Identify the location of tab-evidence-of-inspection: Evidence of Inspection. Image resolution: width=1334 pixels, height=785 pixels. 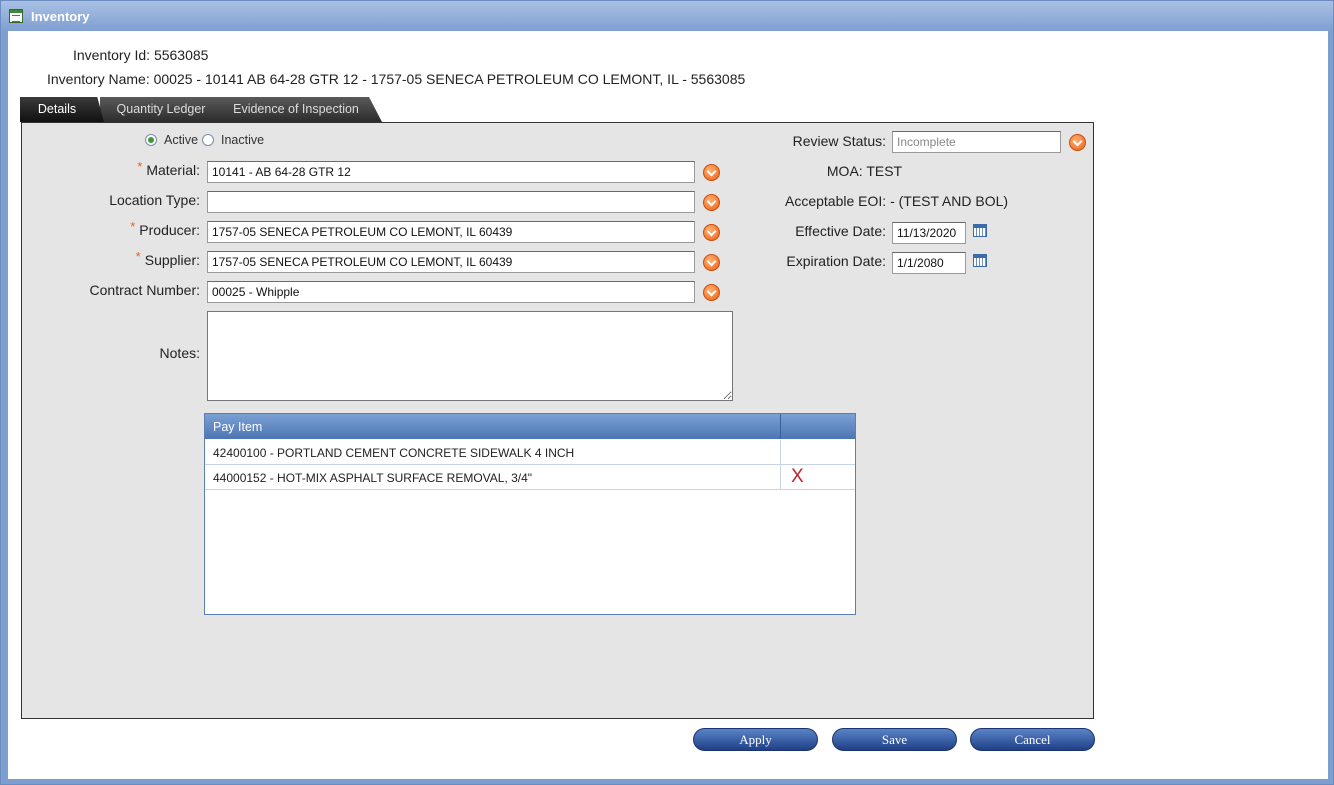
(301, 109).